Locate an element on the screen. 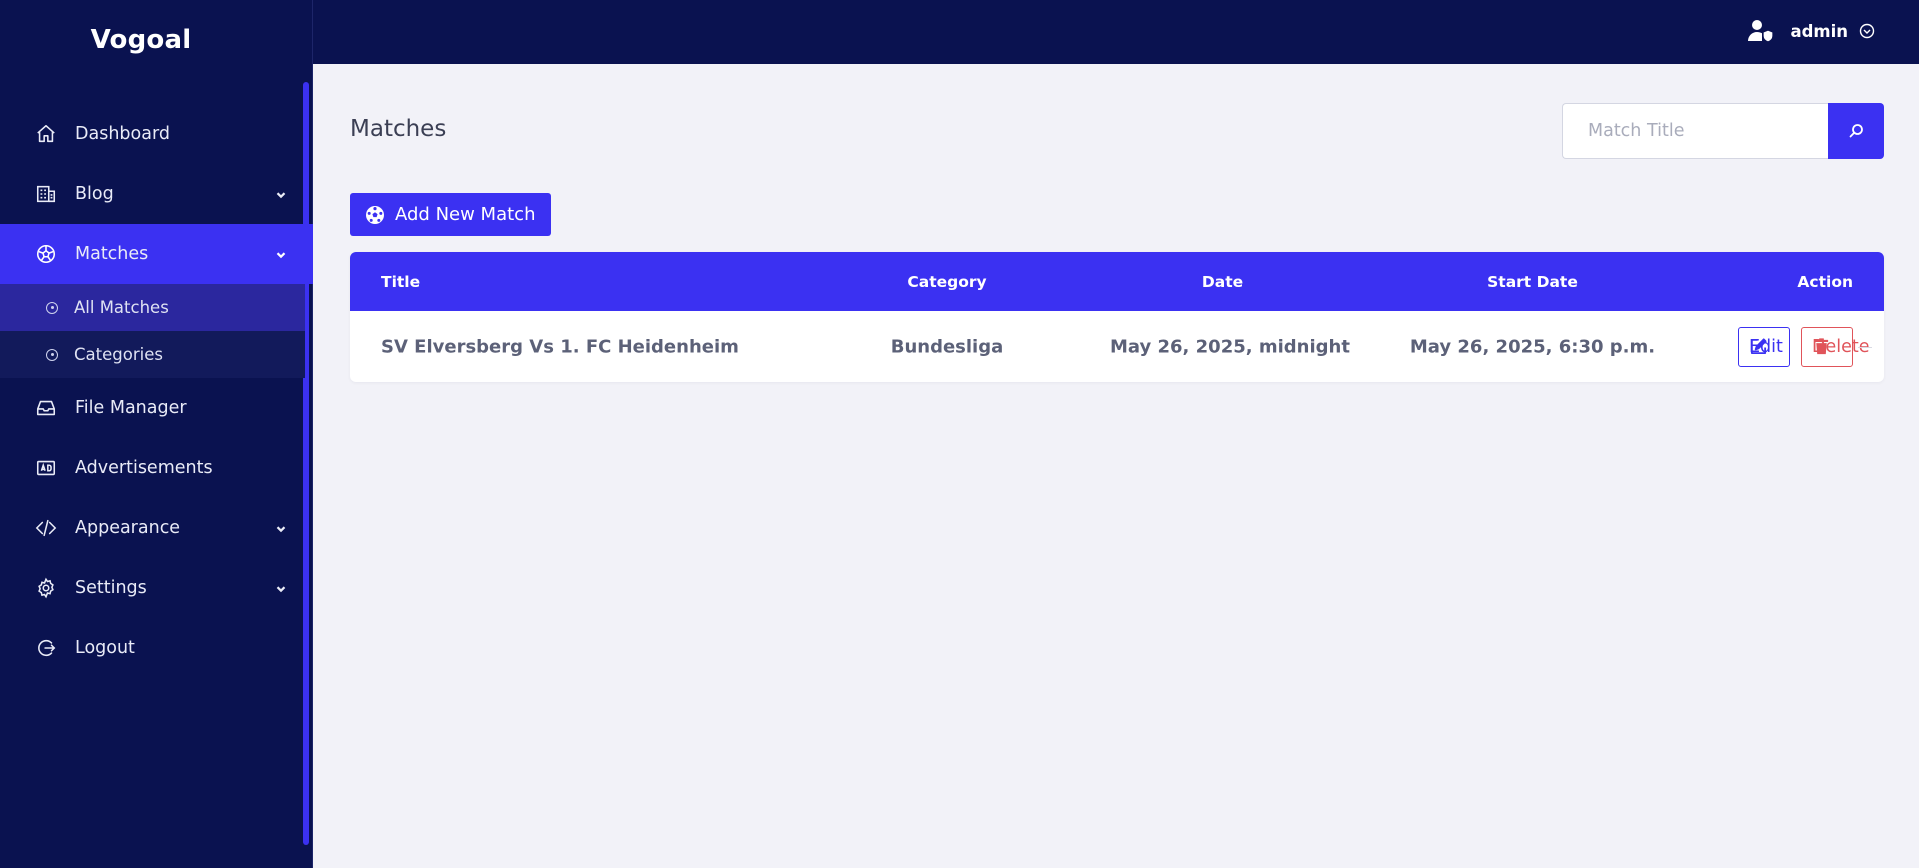 This screenshot has height=868, width=1919. logout-icon is located at coordinates (46, 648).